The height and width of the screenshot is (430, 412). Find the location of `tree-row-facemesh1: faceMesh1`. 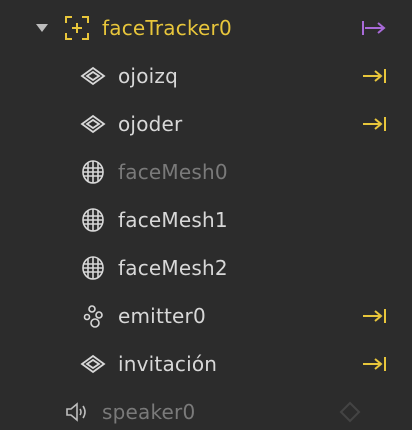

tree-row-facemesh1: faceMesh1 is located at coordinates (206, 220).